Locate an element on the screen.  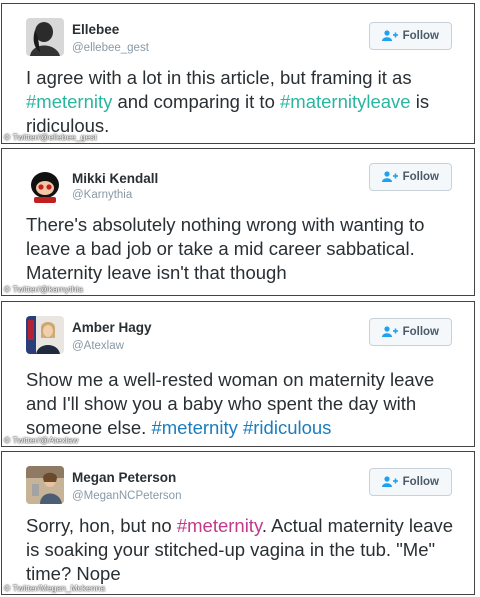
display-name: Amber Hagy is located at coordinates (112, 327).